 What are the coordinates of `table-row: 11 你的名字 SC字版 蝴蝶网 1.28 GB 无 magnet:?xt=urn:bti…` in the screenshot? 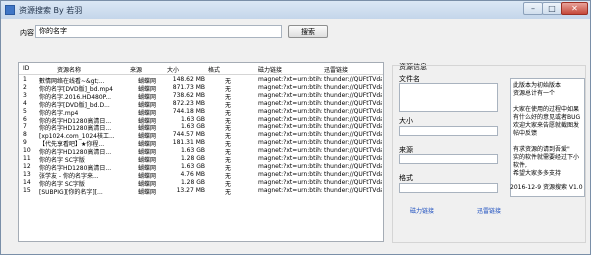 It's located at (201, 159).